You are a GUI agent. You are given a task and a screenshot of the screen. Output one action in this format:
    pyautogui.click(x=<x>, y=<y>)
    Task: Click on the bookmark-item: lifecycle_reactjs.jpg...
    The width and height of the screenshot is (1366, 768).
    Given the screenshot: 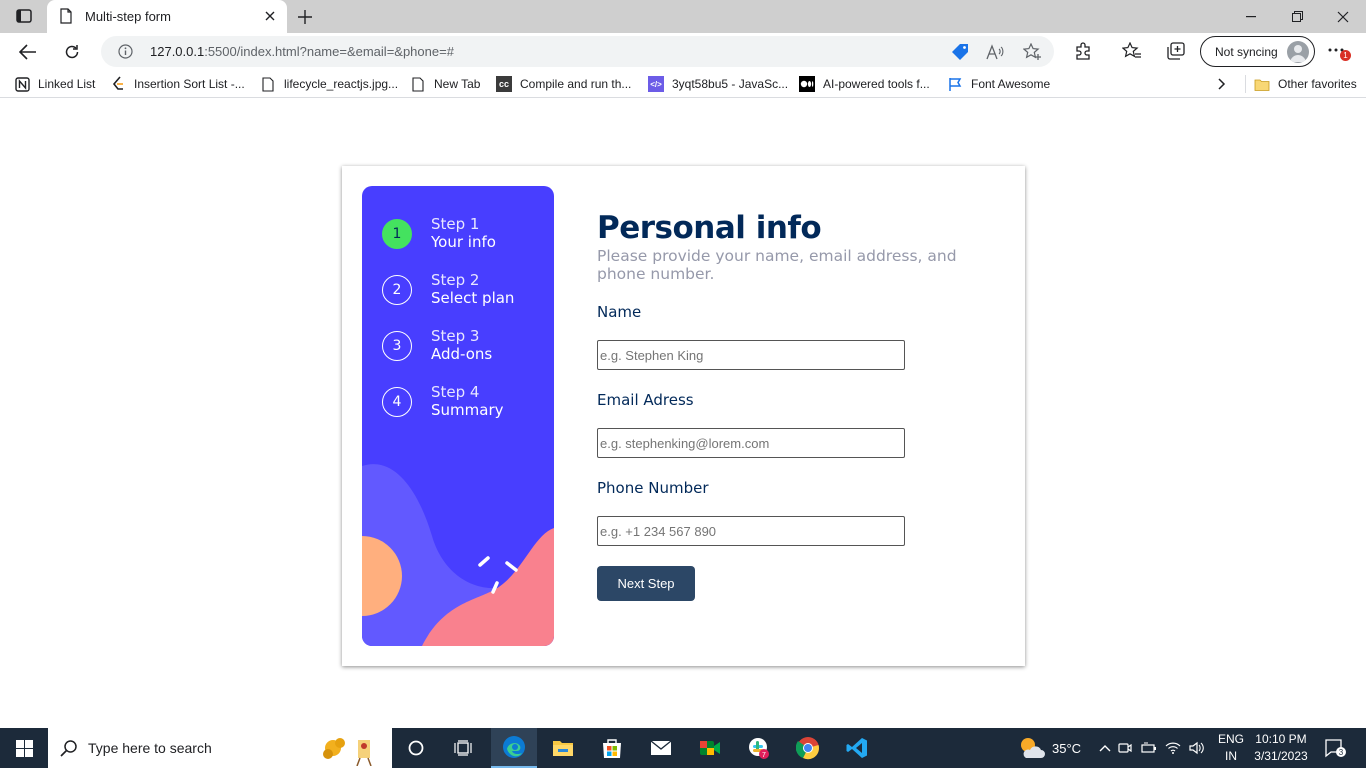 What is the action you would take?
    pyautogui.click(x=329, y=84)
    